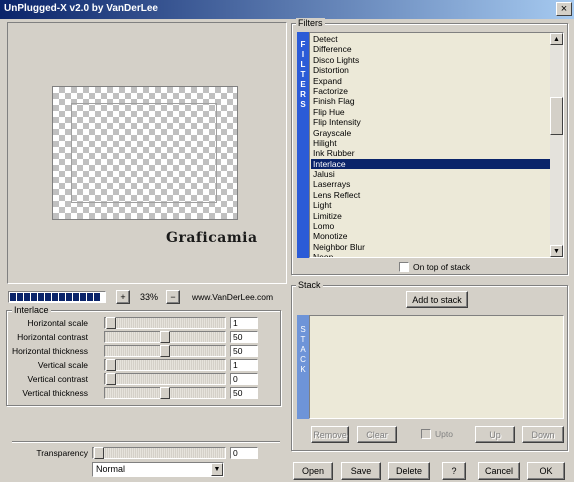  What do you see at coordinates (81, 8) in the screenshot?
I see `window-title: UnPlugged-X v2.0 by VanDerLee` at bounding box center [81, 8].